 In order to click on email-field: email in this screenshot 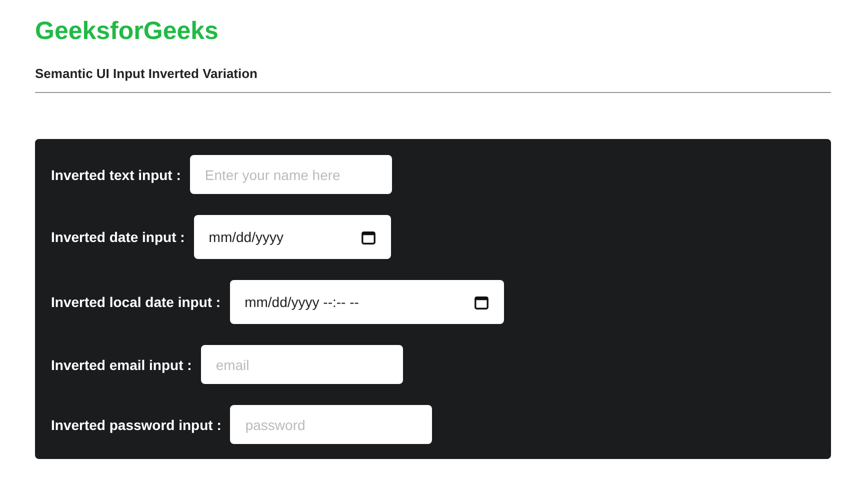, I will do `click(301, 364)`.